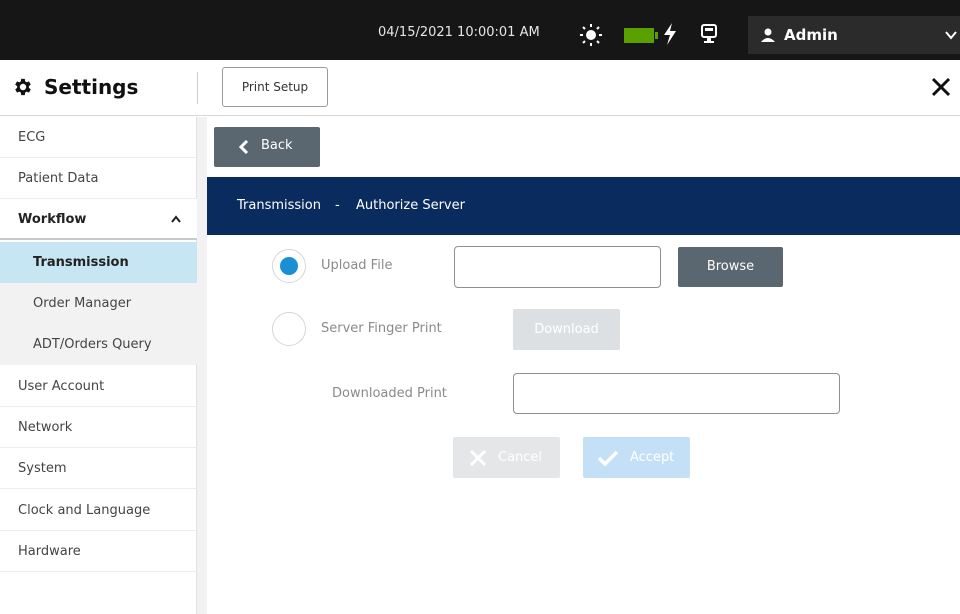 The height and width of the screenshot is (614, 960). What do you see at coordinates (730, 267) in the screenshot?
I see `browse-button: Browse` at bounding box center [730, 267].